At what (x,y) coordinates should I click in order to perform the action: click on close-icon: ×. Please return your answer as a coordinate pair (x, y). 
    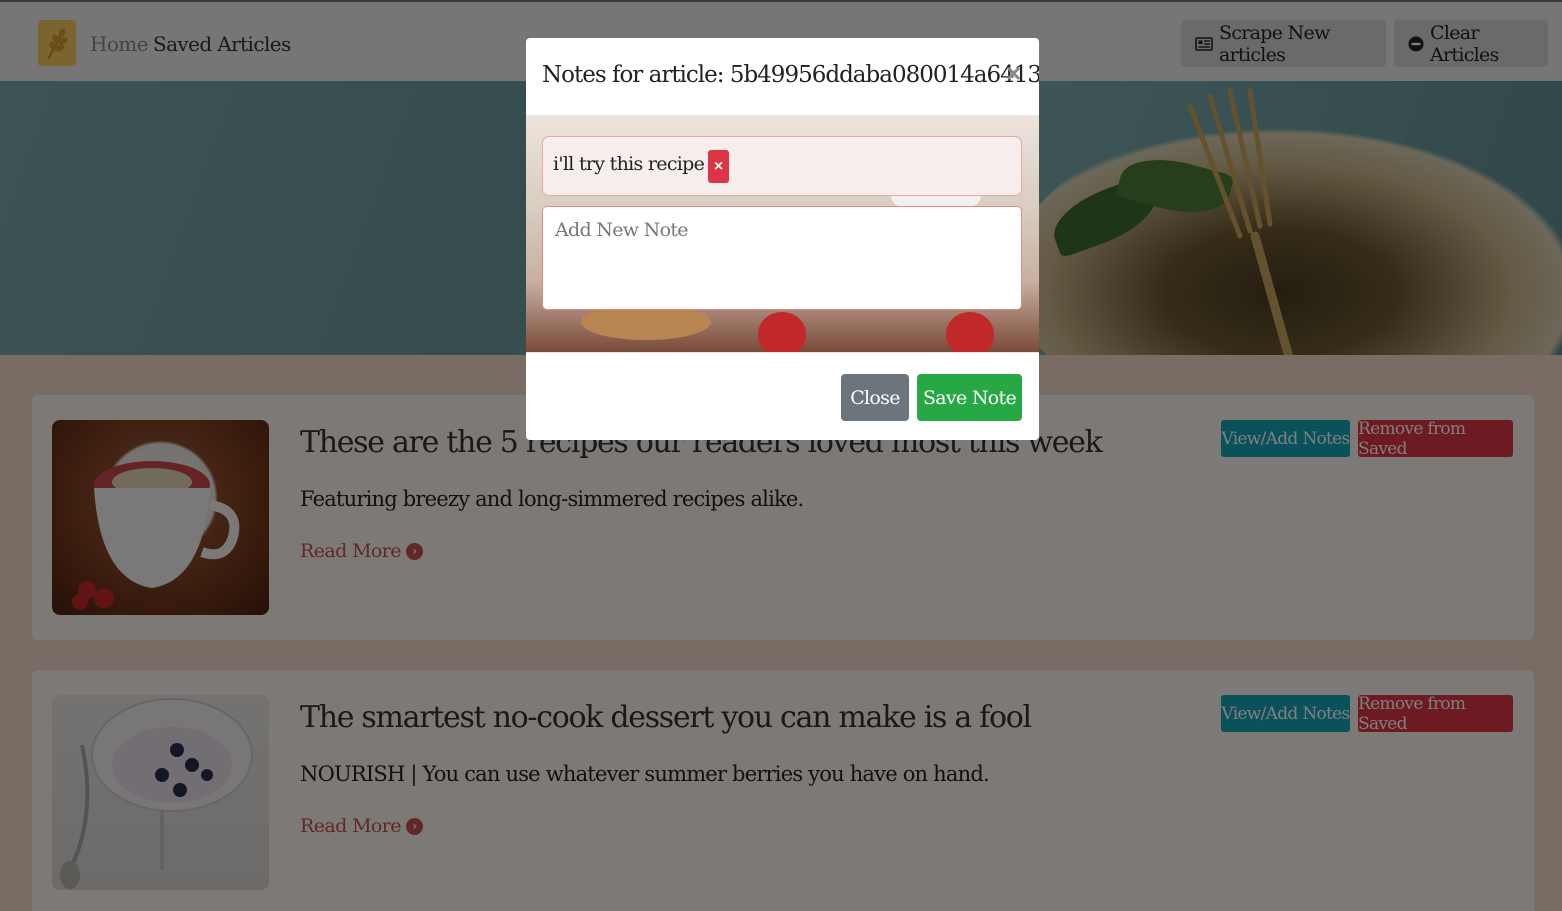
    Looking at the image, I should click on (1013, 73).